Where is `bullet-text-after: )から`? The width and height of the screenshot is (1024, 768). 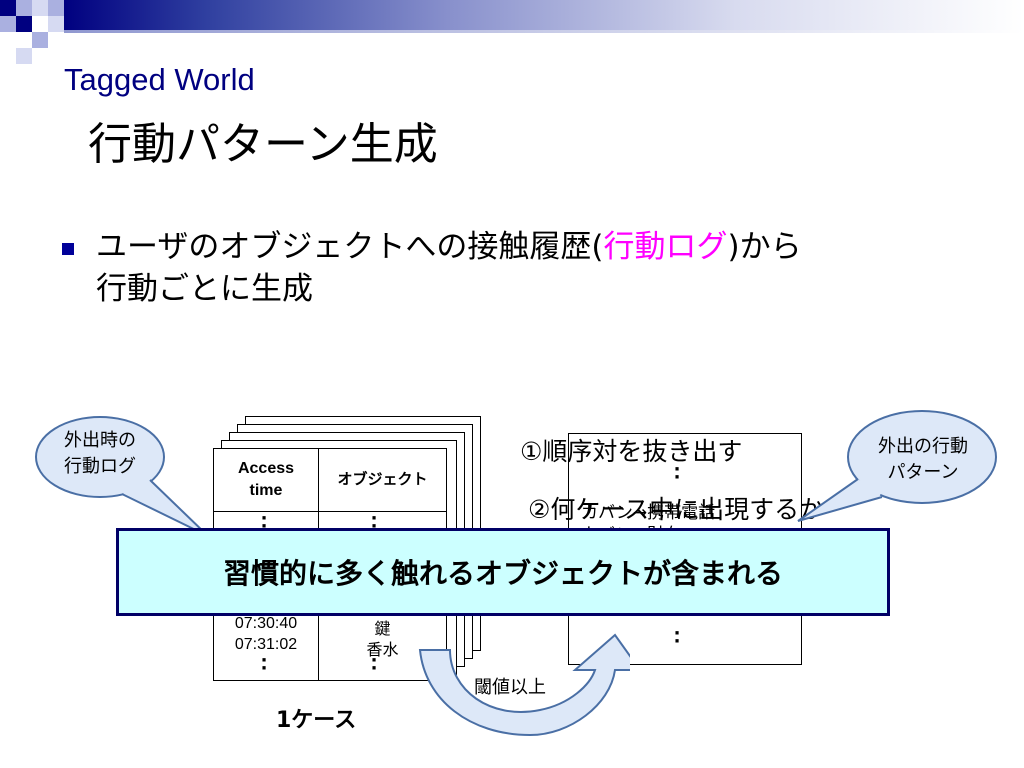
bullet-text-after: )から is located at coordinates (764, 247).